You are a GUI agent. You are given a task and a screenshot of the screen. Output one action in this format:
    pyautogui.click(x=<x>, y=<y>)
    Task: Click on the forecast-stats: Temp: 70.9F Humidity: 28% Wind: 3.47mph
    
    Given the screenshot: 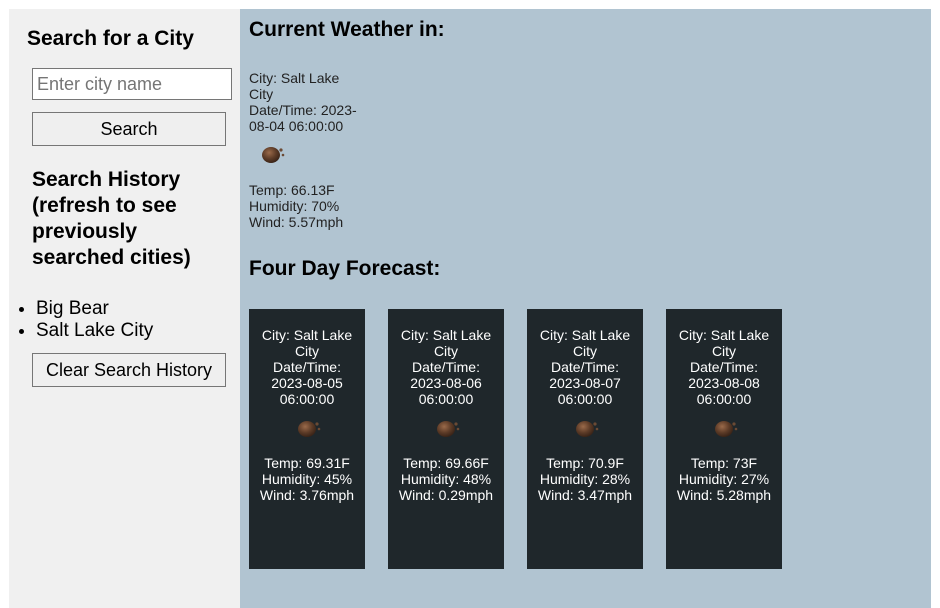 What is the action you would take?
    pyautogui.click(x=585, y=479)
    